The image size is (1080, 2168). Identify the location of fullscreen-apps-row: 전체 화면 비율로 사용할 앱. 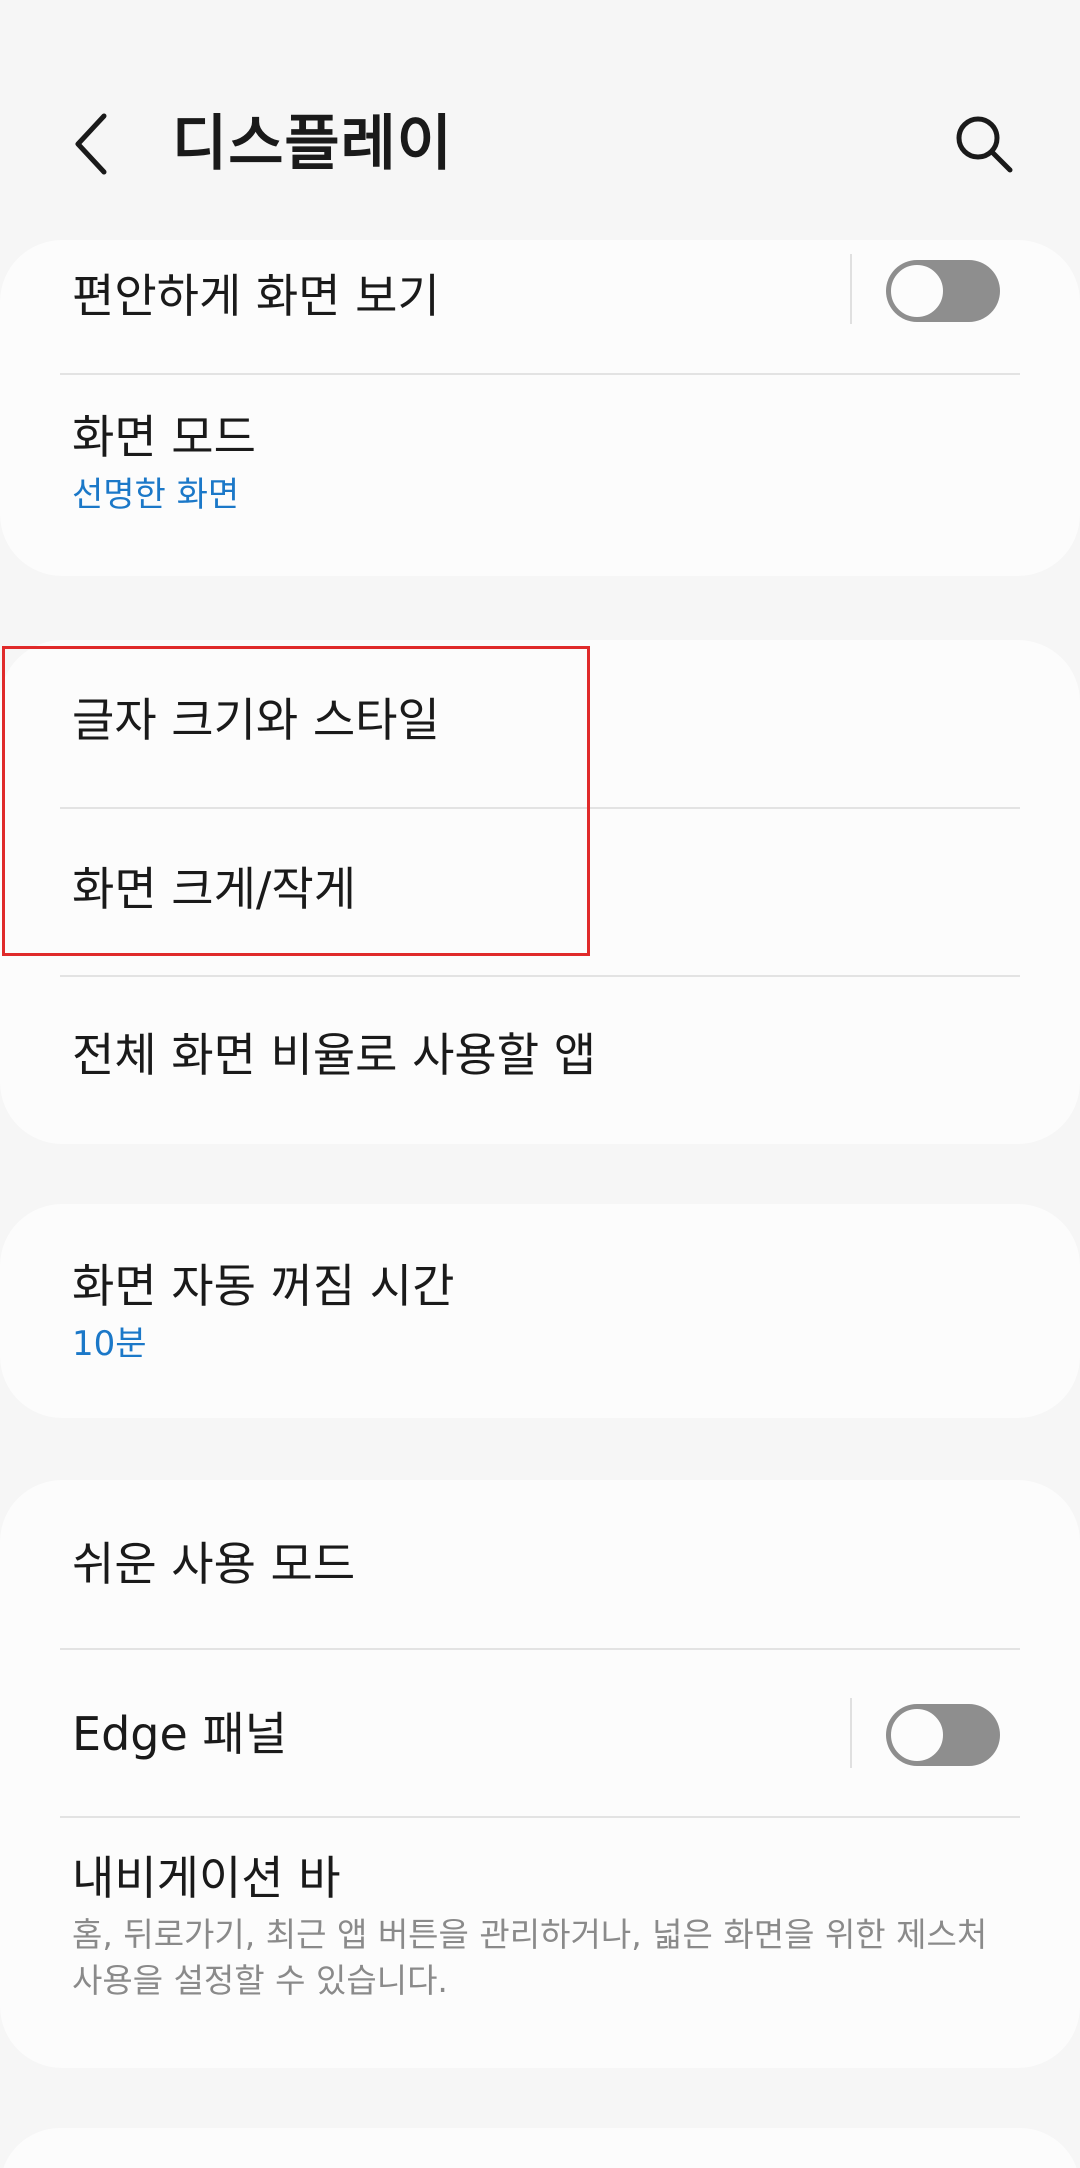
(540, 1060).